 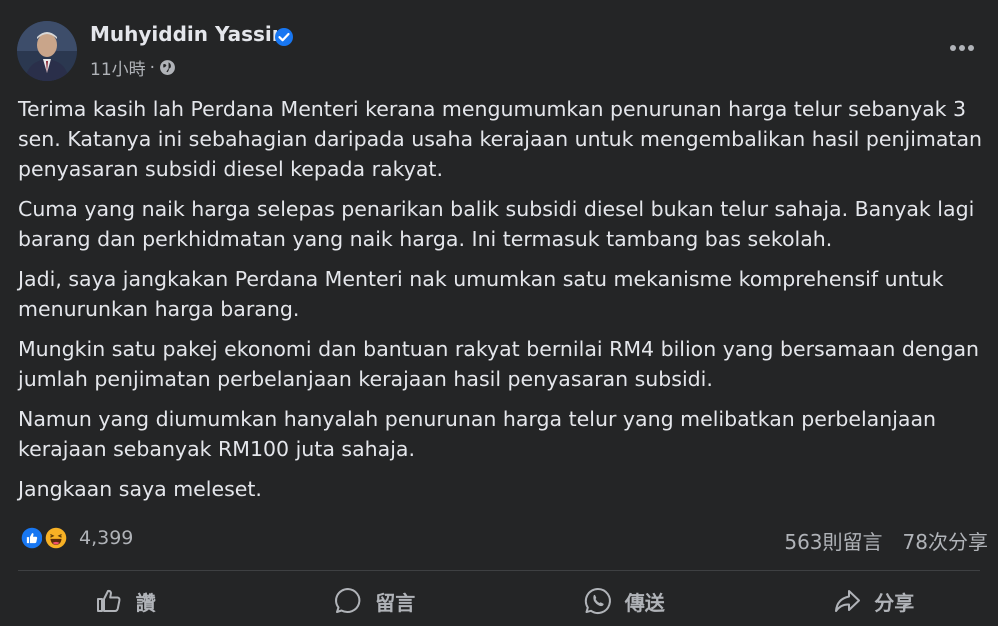 I want to click on share-arrow-icon, so click(x=848, y=601).